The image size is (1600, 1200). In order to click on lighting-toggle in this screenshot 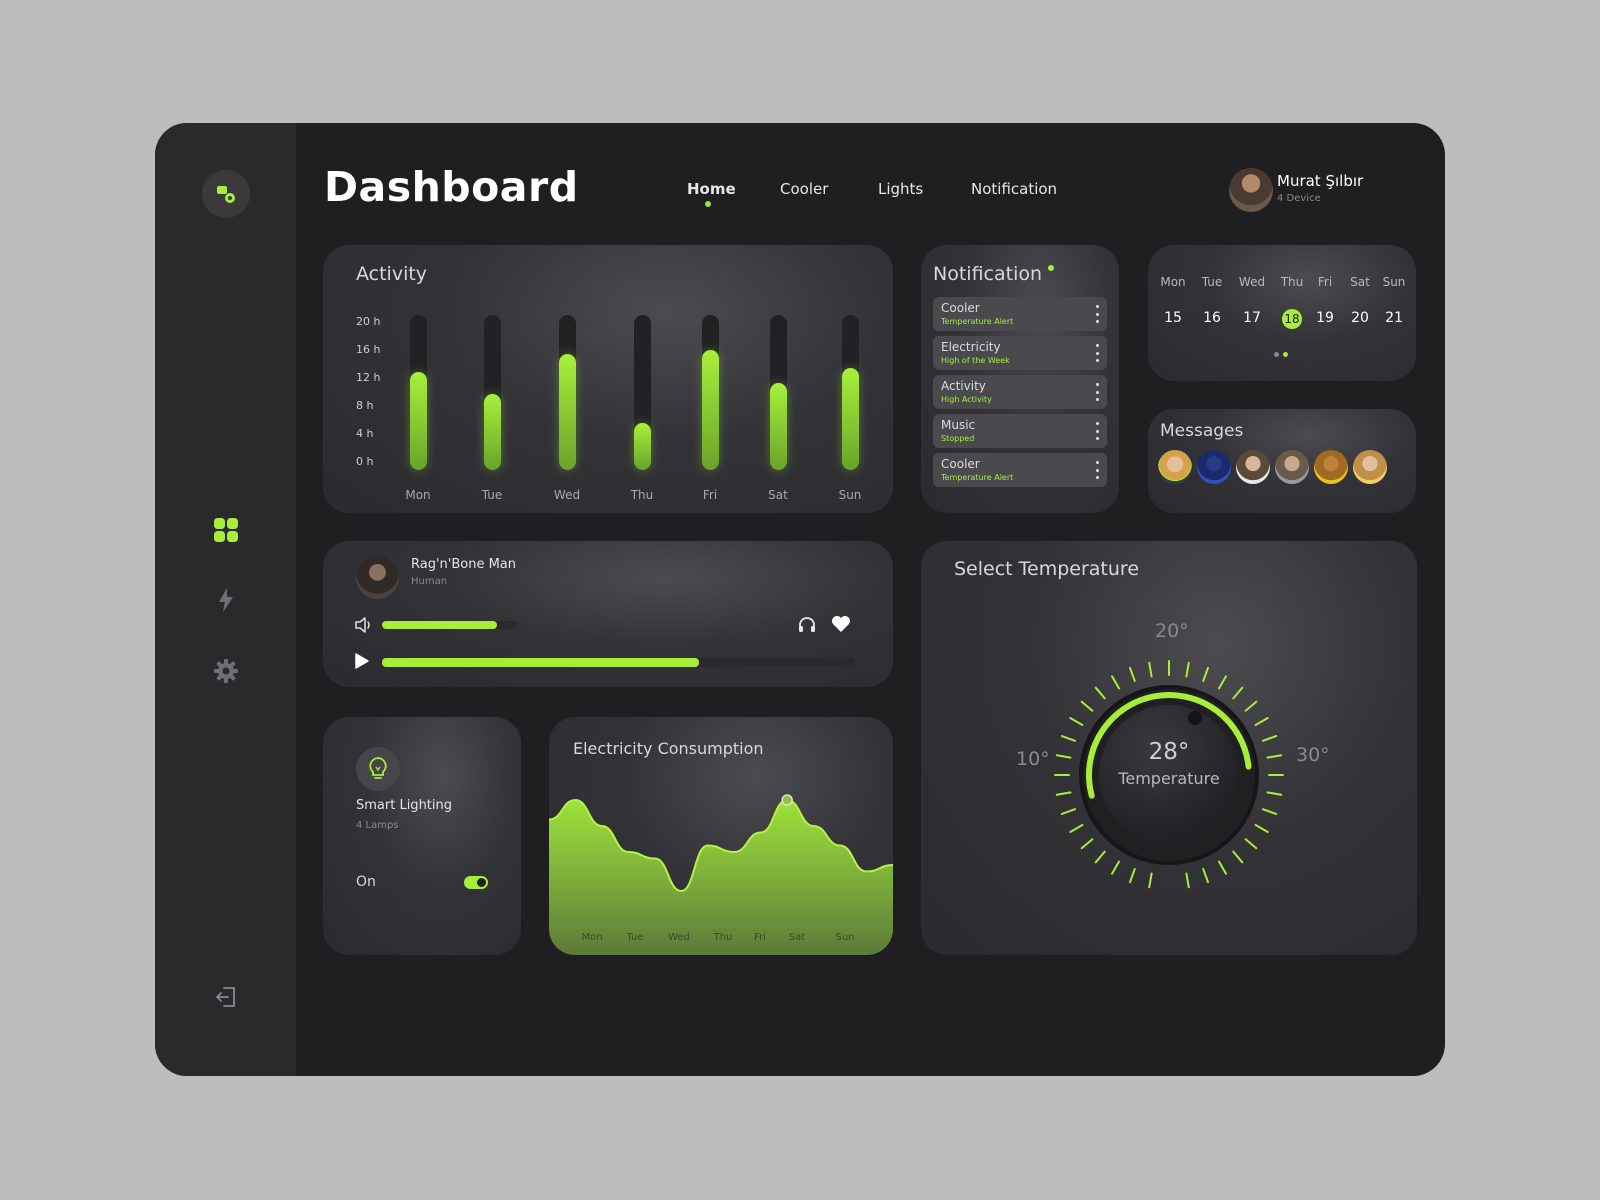, I will do `click(476, 882)`.